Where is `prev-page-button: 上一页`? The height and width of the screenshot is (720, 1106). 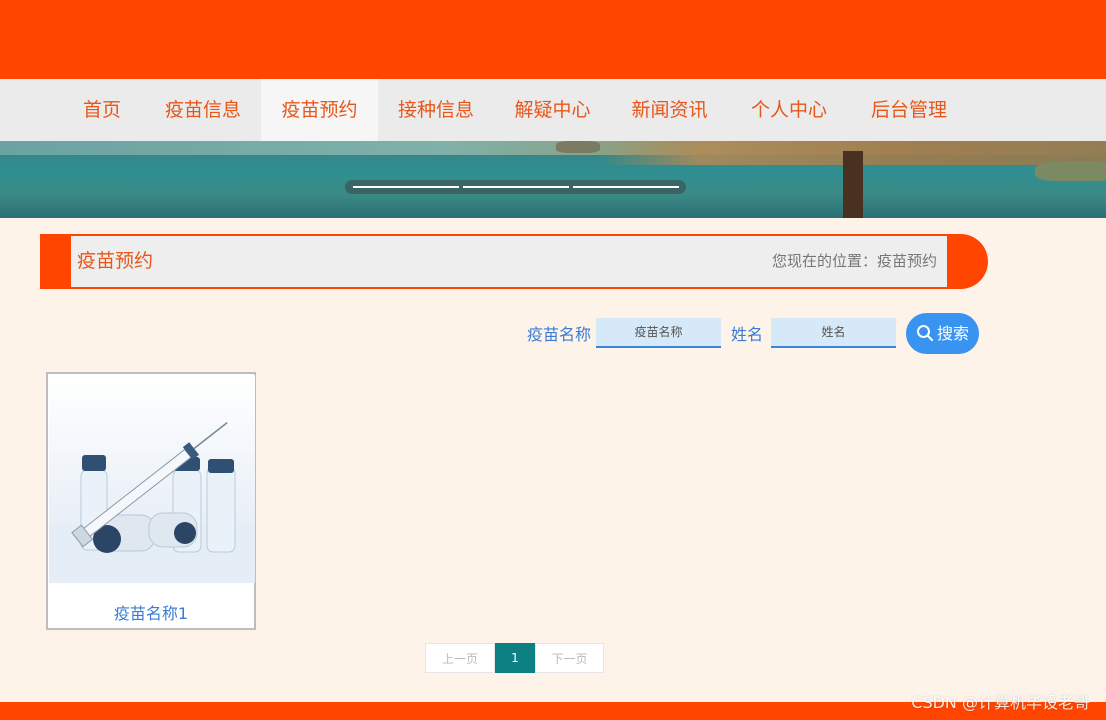 prev-page-button: 上一页 is located at coordinates (460, 658).